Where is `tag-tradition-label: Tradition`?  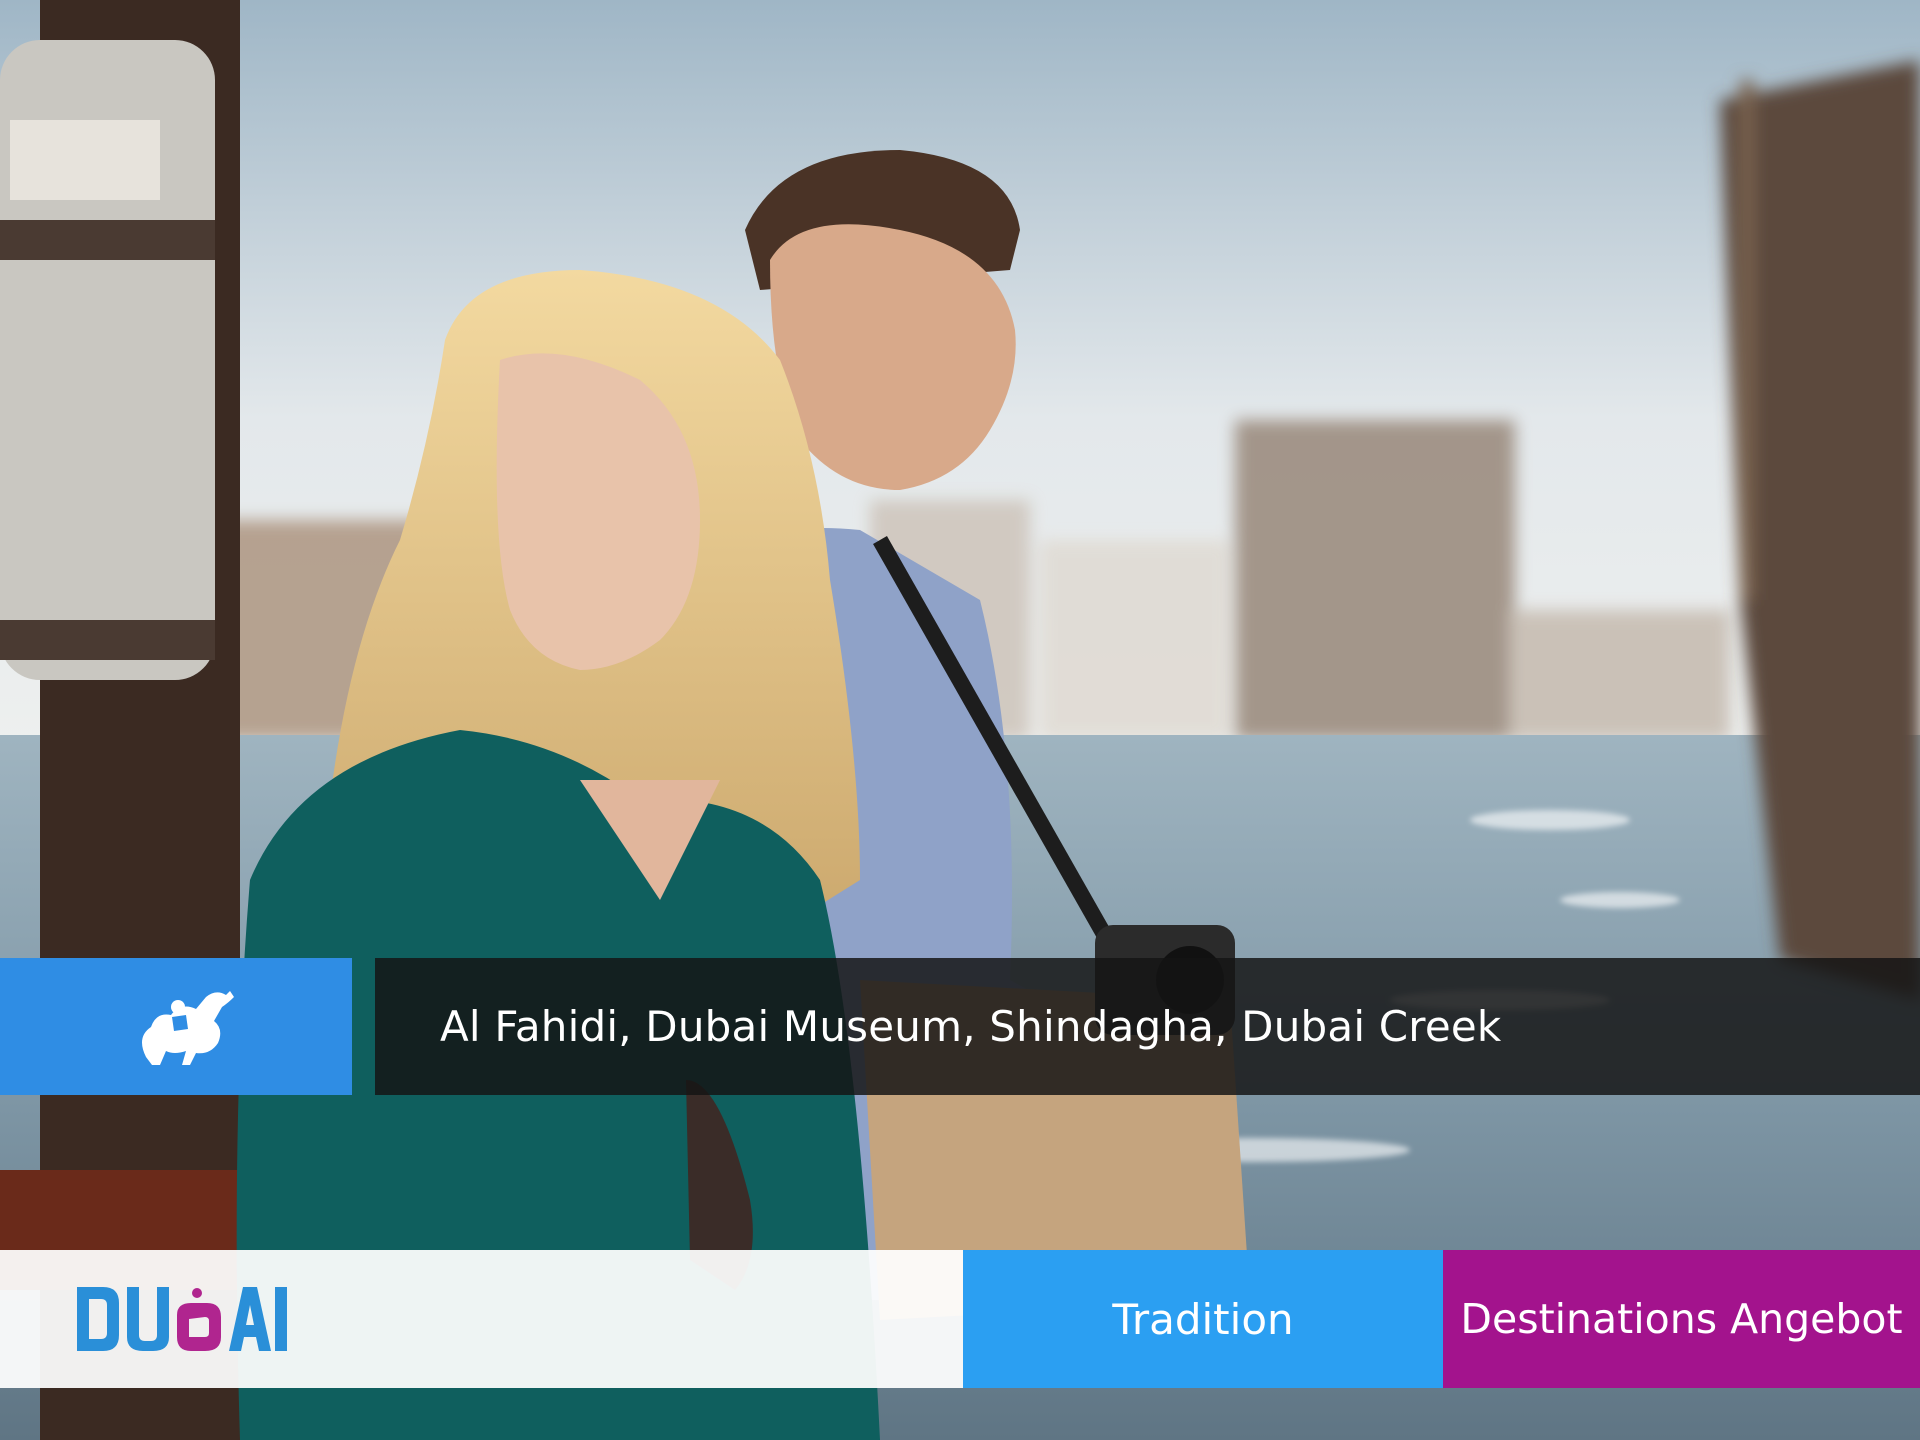
tag-tradition-label: Tradition is located at coordinates (1203, 1319).